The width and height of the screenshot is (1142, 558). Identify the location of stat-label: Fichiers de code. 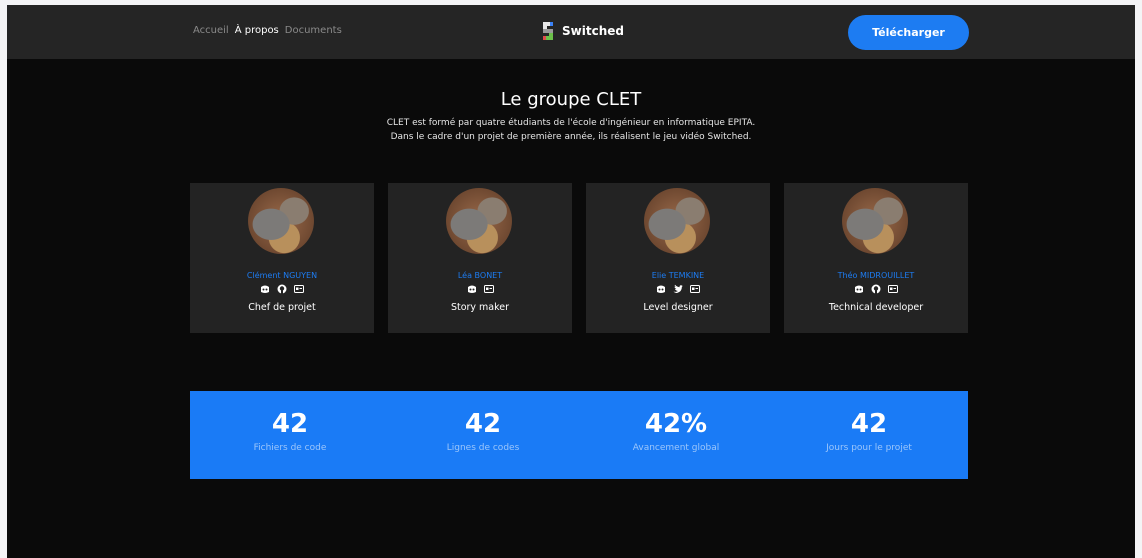
(290, 448).